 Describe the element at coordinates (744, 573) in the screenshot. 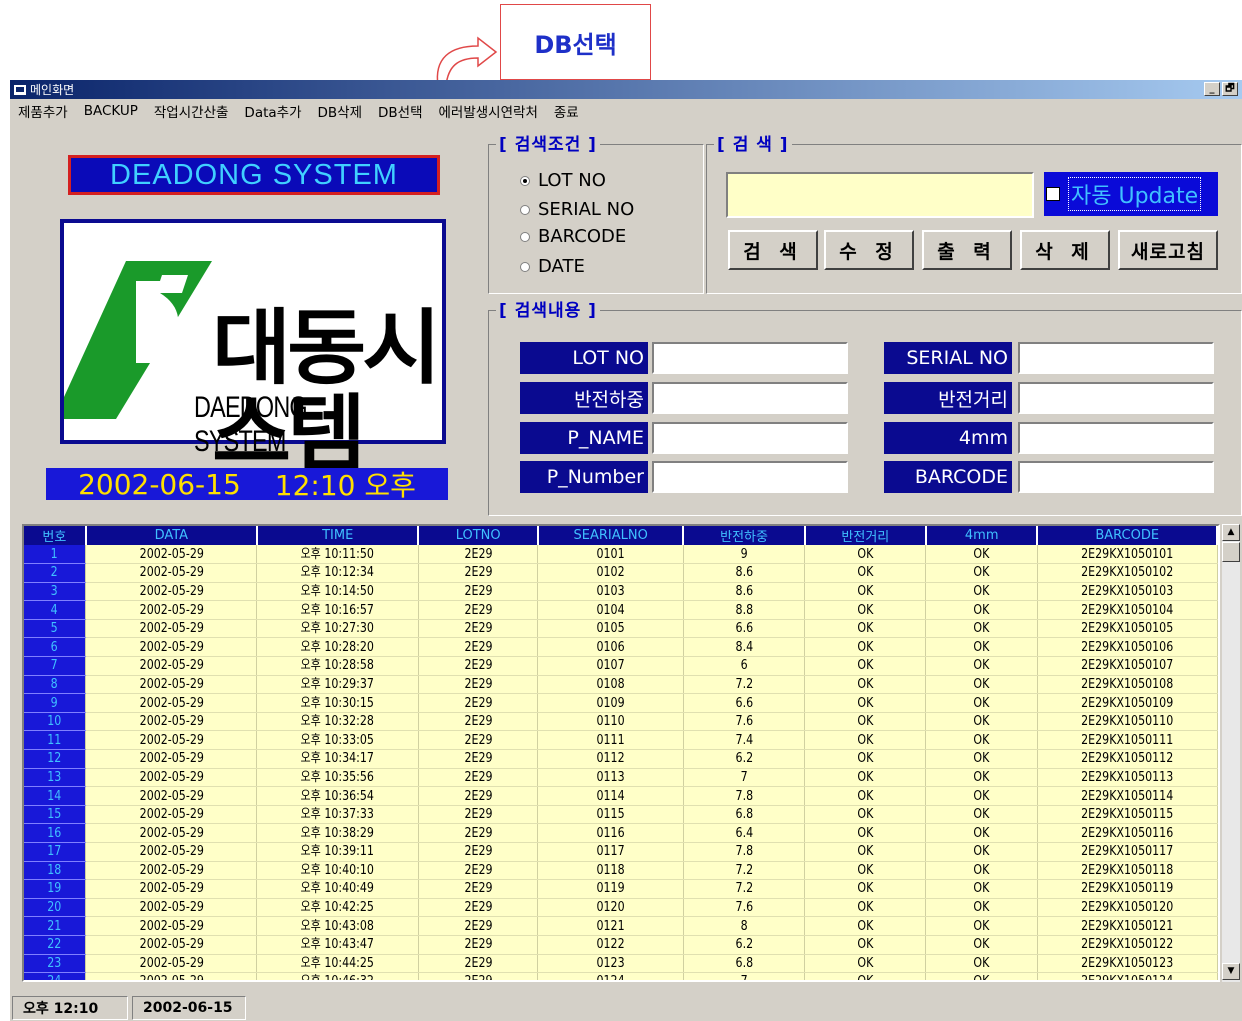

I see `table-cell: 8.6` at that location.